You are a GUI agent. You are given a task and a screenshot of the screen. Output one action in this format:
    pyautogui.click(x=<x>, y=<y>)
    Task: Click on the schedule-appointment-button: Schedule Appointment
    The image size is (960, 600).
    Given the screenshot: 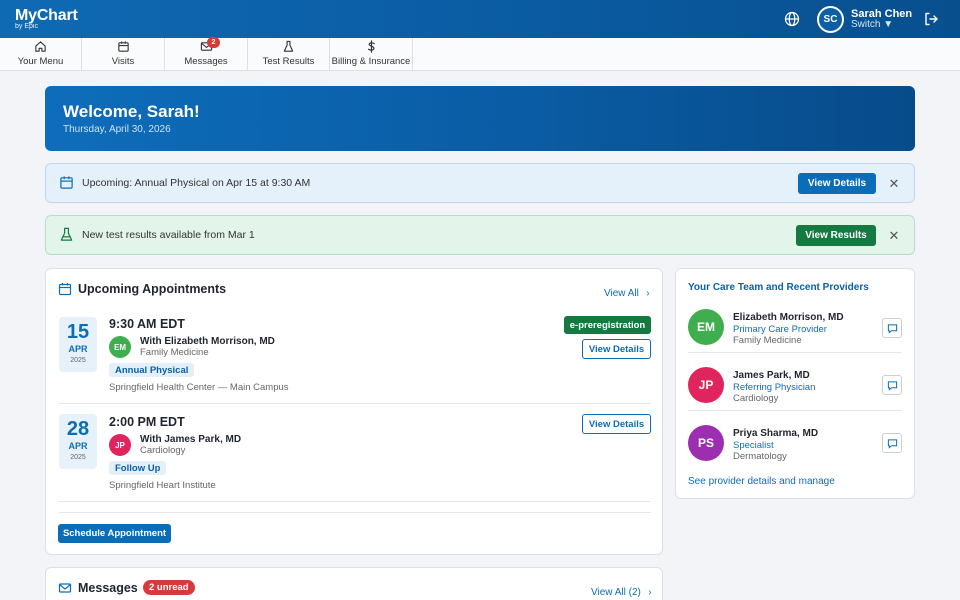 What is the action you would take?
    pyautogui.click(x=114, y=533)
    